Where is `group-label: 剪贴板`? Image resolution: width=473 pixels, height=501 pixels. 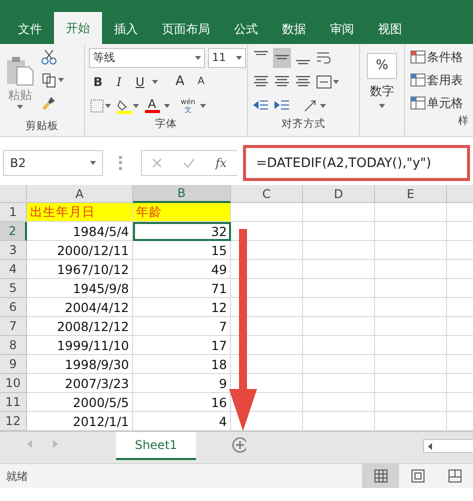 group-label: 剪贴板 is located at coordinates (42, 126).